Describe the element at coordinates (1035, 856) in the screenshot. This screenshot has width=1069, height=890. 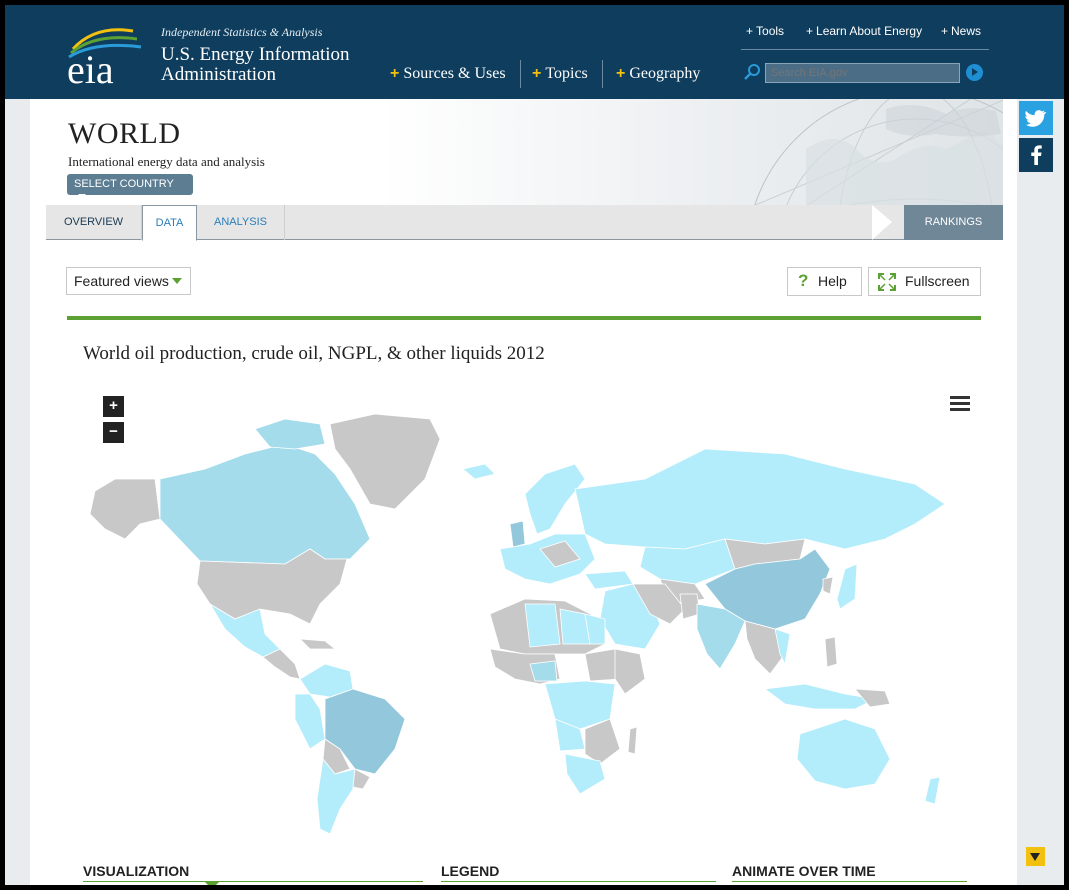
I see `scroll-down-button` at that location.